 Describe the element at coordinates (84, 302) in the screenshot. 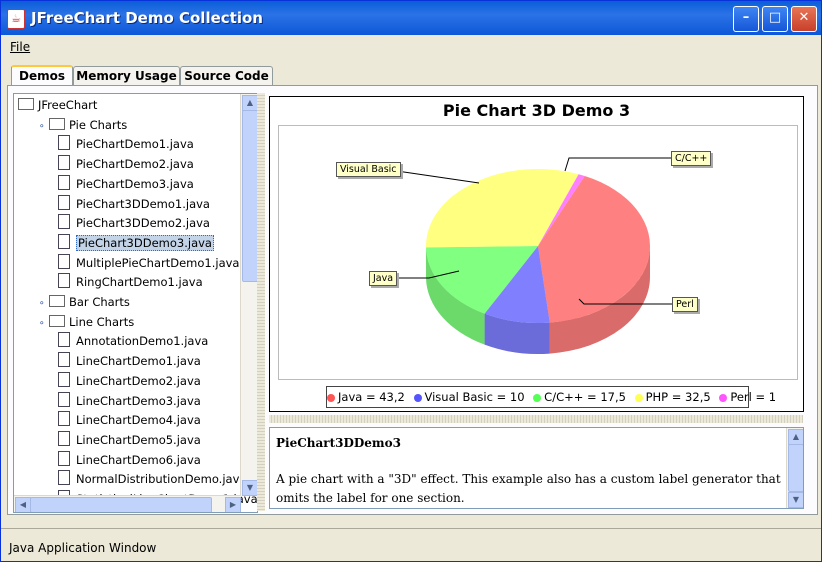

I see `tree-folder-node: ⚬ Bar Charts` at that location.